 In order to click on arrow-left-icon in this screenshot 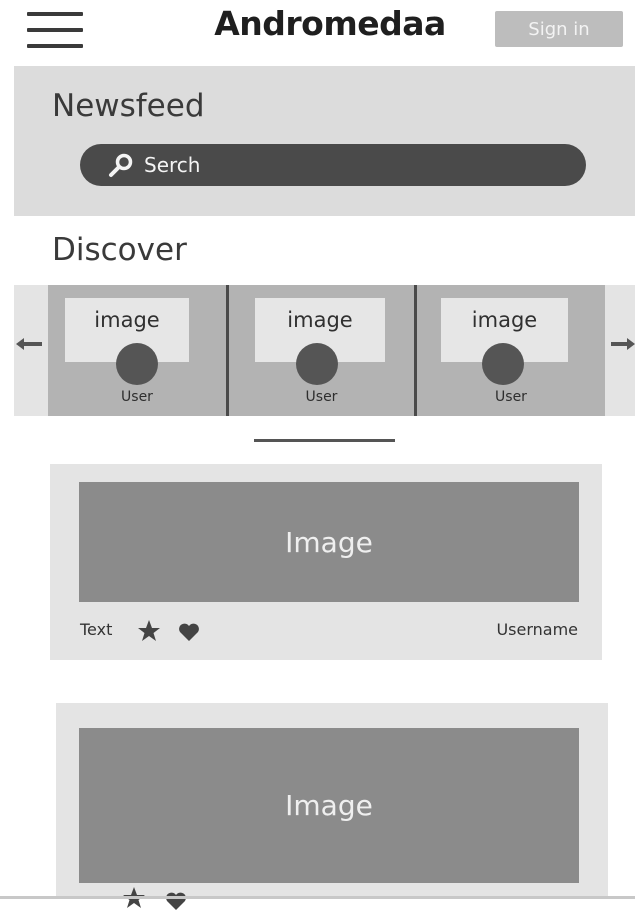, I will do `click(29, 344)`.